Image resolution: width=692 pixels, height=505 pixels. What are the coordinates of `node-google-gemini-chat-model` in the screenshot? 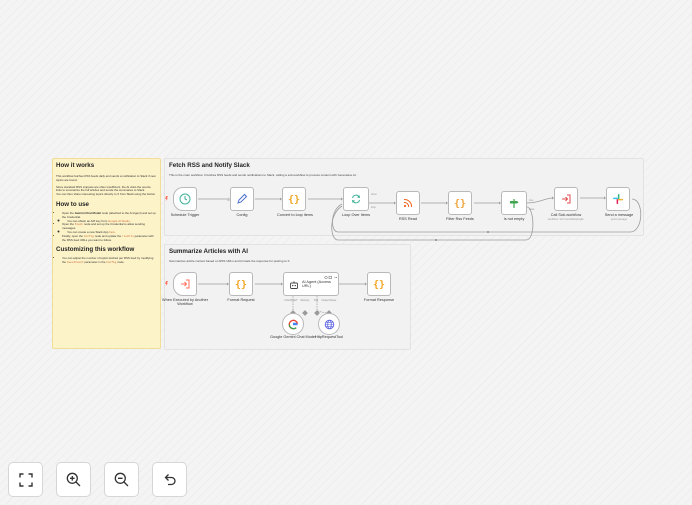 It's located at (293, 324).